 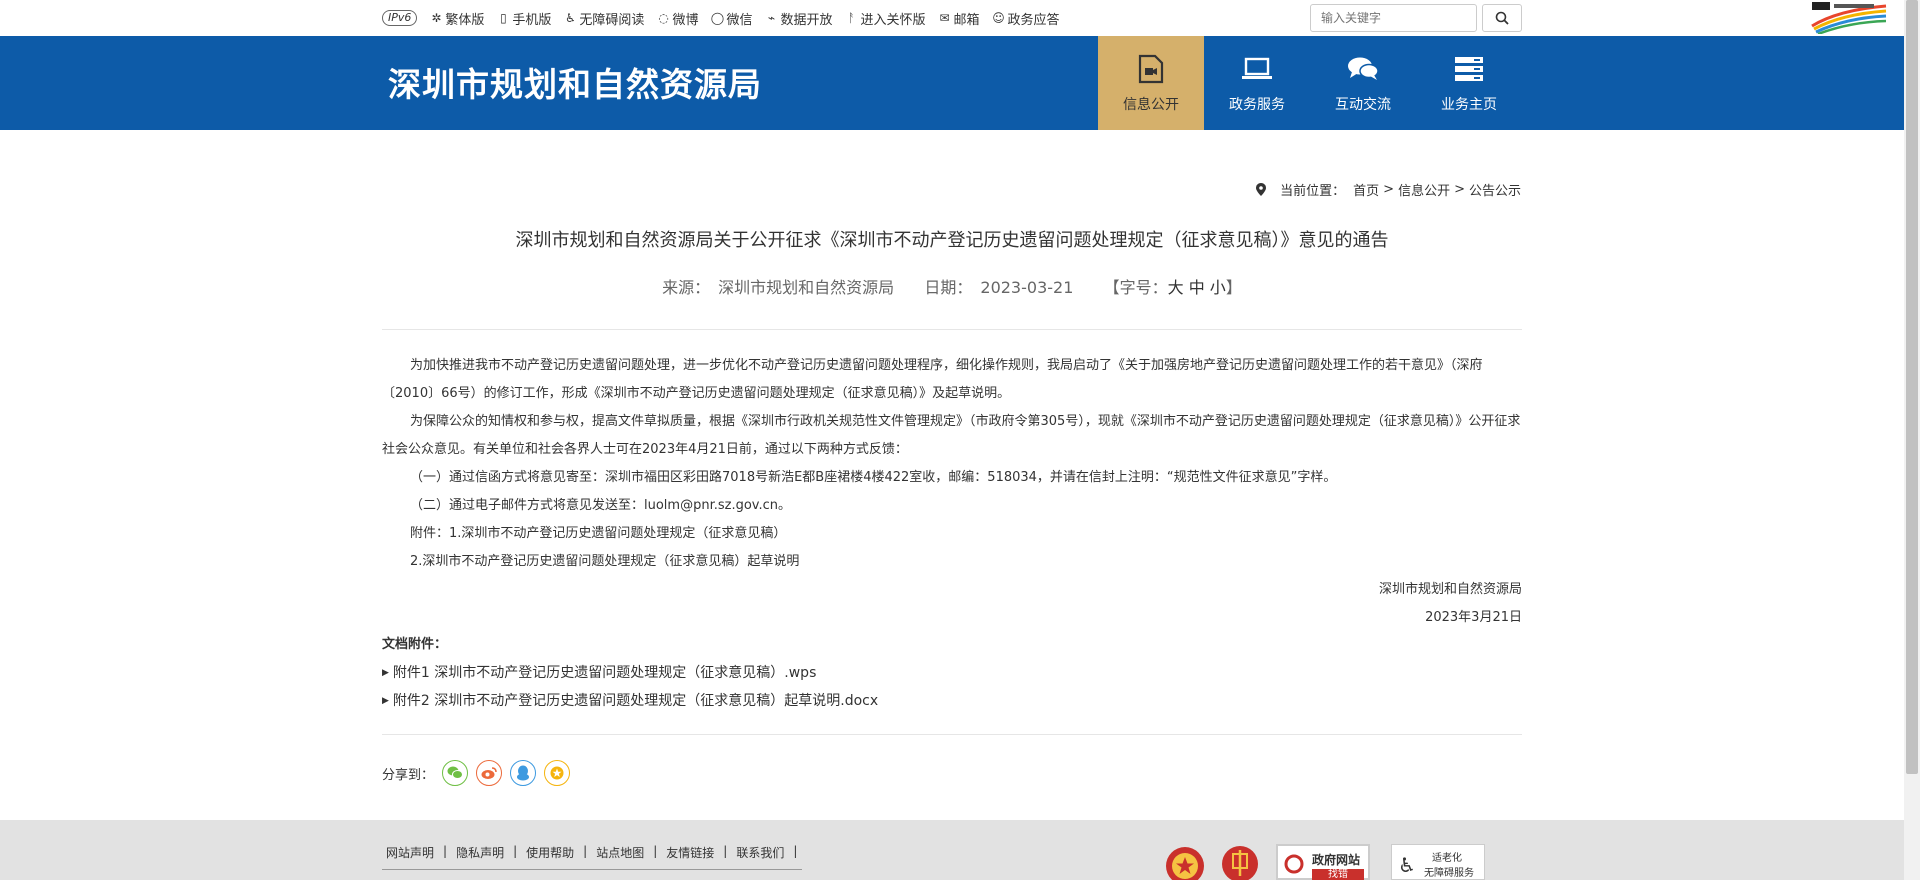 I want to click on shenzhen-china-logo, so click(x=1849, y=18).